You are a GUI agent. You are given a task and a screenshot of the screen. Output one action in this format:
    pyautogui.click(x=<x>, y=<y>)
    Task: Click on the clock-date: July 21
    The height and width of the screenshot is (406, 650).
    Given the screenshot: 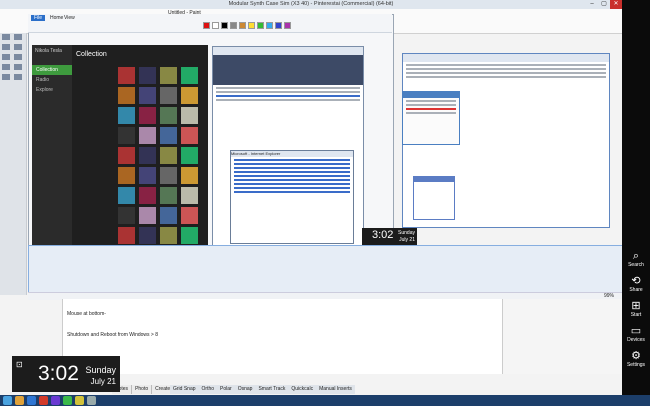 What is the action you would take?
    pyautogui.click(x=103, y=381)
    